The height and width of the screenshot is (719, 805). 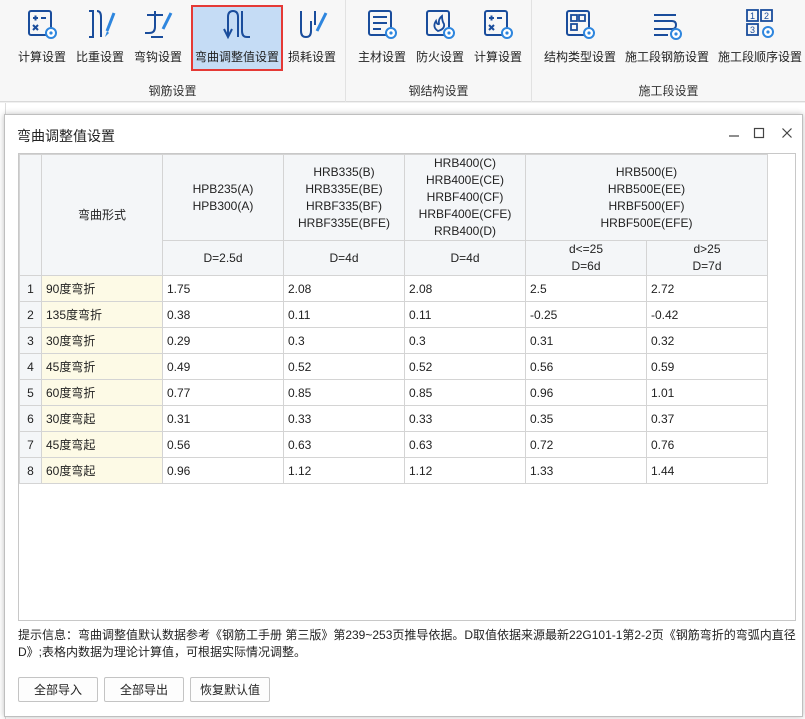 I want to click on dialog-title: 弯曲调整值设置, so click(x=66, y=136).